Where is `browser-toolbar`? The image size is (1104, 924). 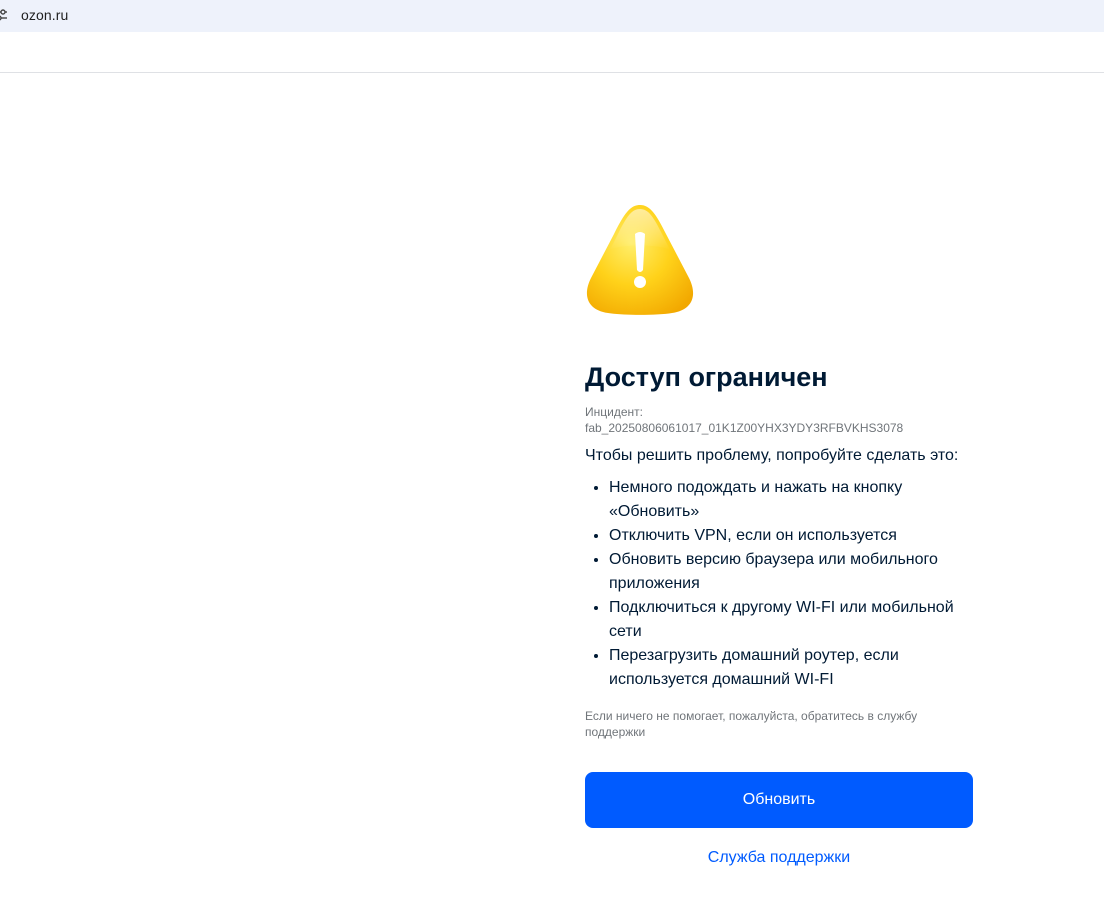
browser-toolbar is located at coordinates (552, 52).